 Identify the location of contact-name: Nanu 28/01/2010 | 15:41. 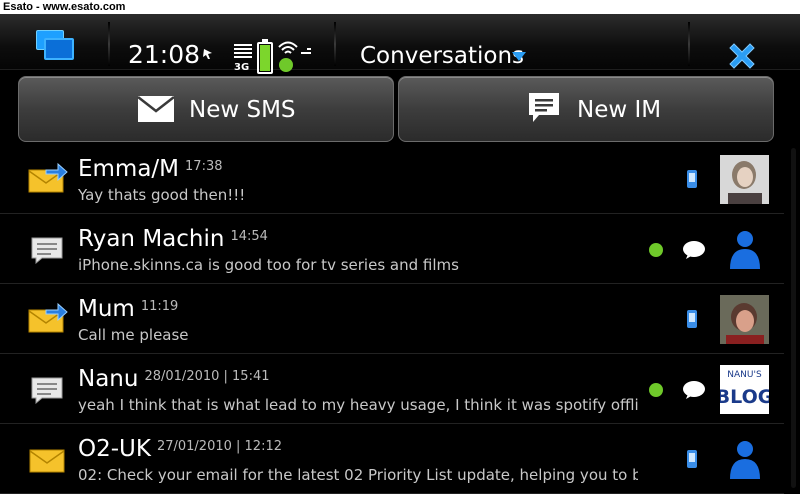
(174, 379).